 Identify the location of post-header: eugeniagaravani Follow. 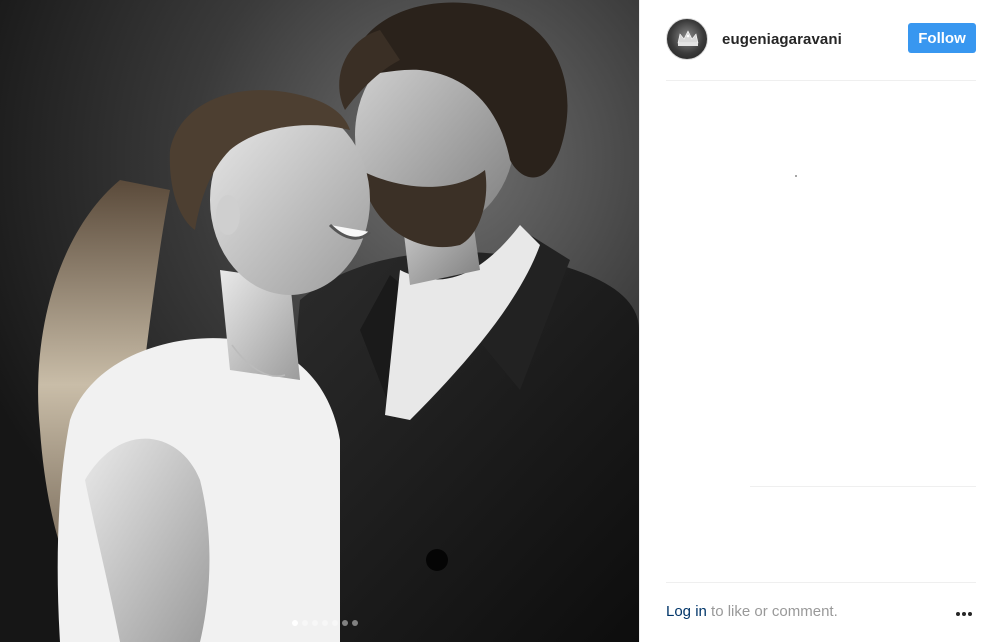
(821, 39).